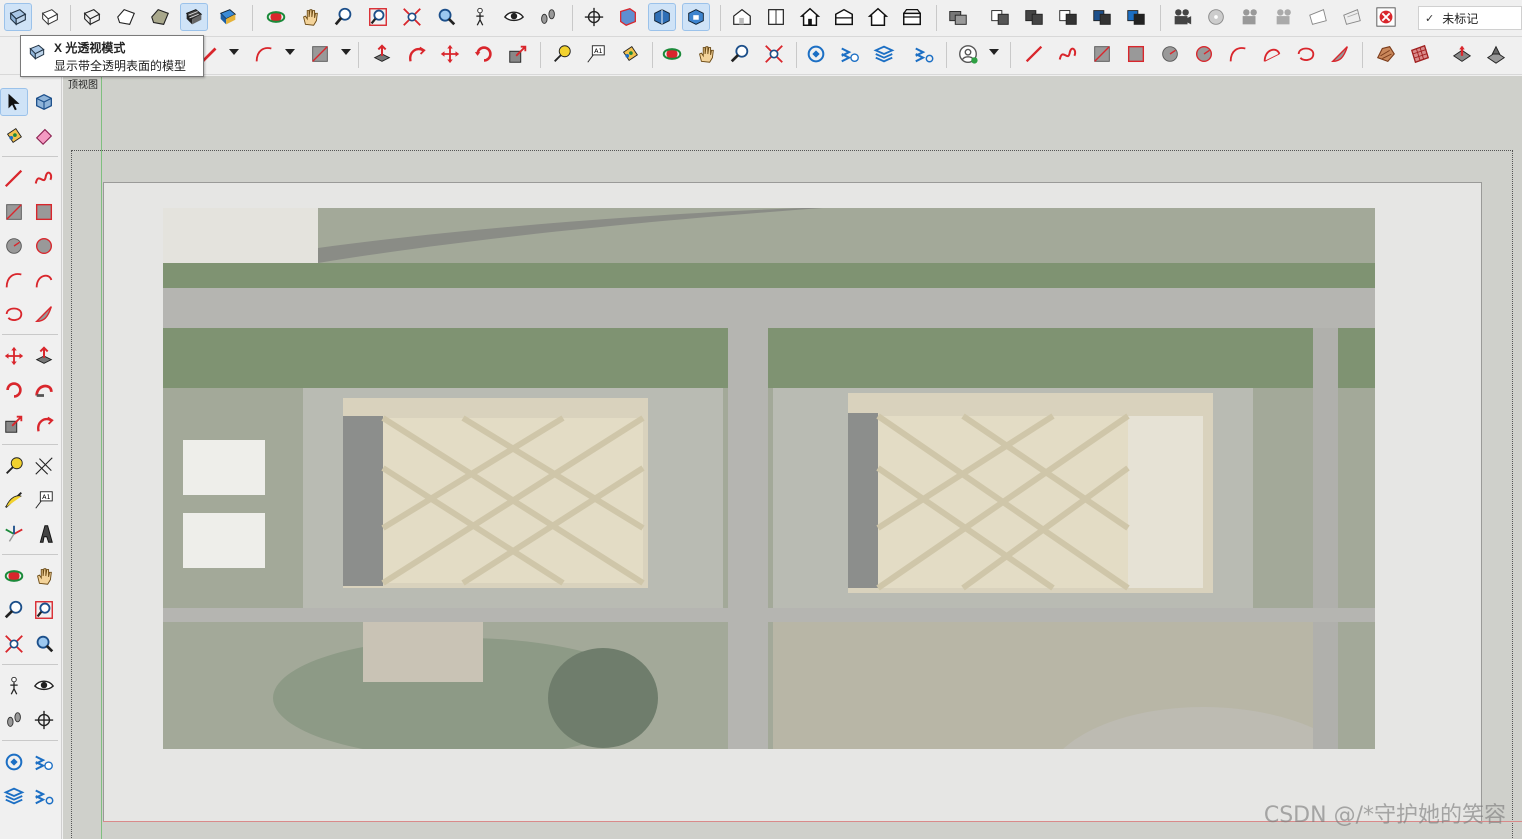 This screenshot has height=839, width=1522. I want to click on orbit-button, so click(276, 17).